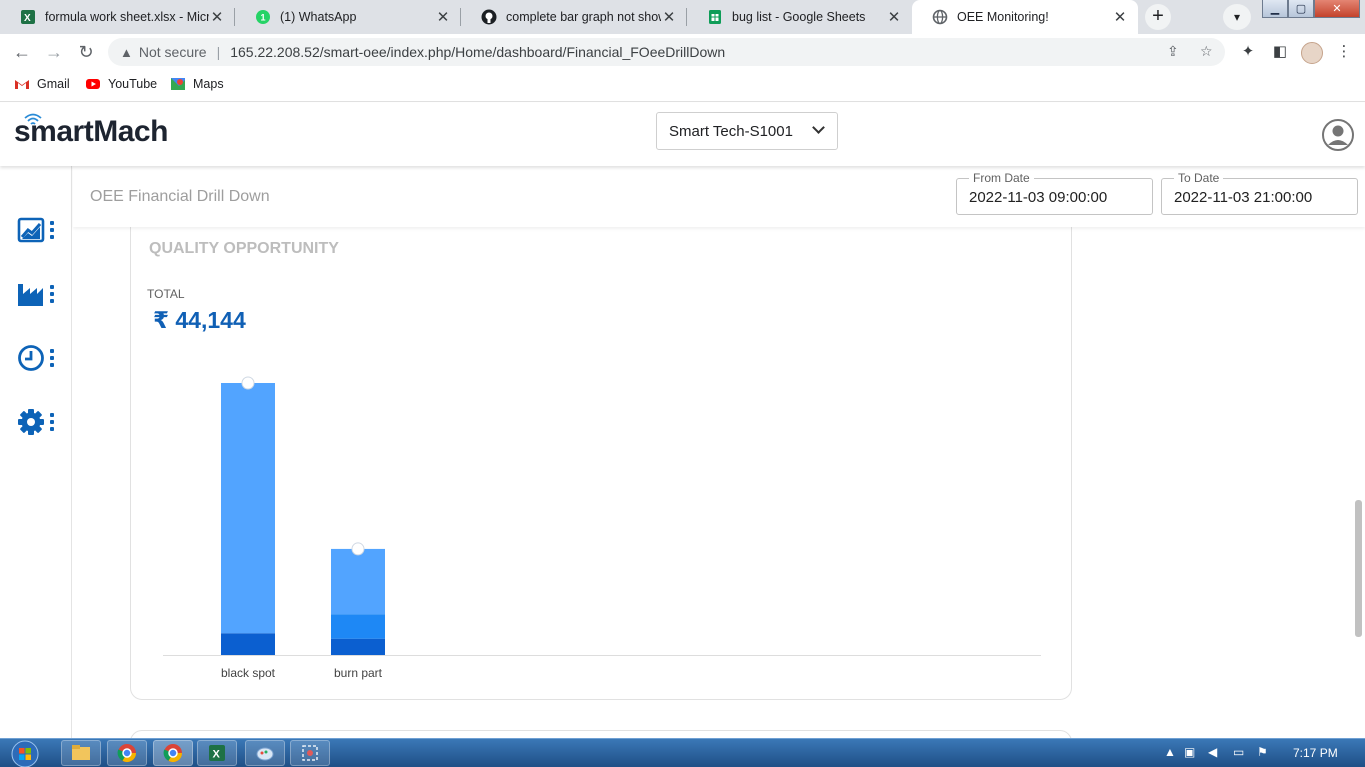 This screenshot has height=767, width=1365. Describe the element at coordinates (1280, 52) in the screenshot. I see `side-panel-icon: ◧` at that location.